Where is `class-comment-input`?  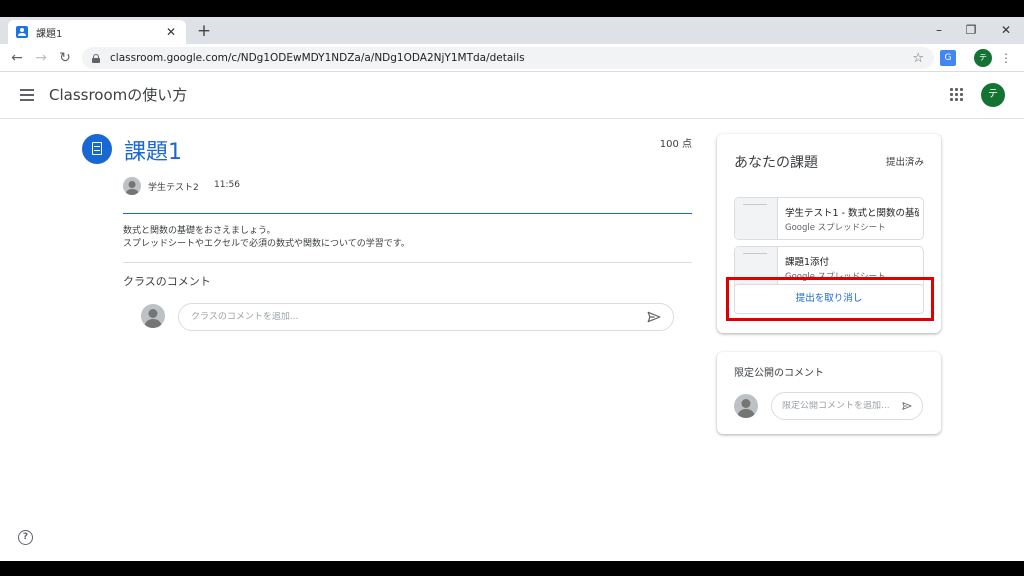
class-comment-input is located at coordinates (419, 317).